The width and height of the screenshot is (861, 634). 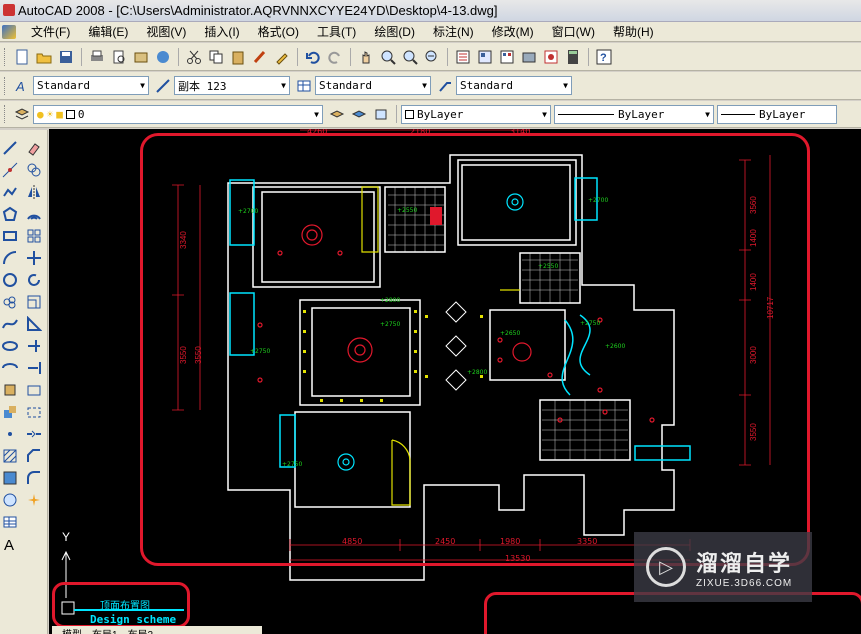 I want to click on tab-layout1: 布局1, so click(x=105, y=630).